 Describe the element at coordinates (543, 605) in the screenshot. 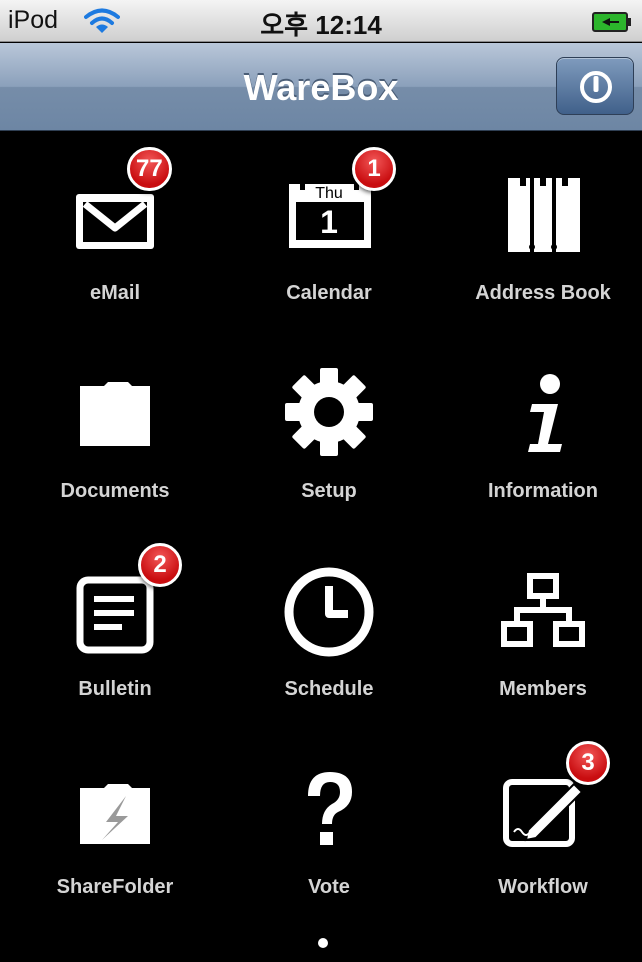

I see `org-chart-icon` at that location.